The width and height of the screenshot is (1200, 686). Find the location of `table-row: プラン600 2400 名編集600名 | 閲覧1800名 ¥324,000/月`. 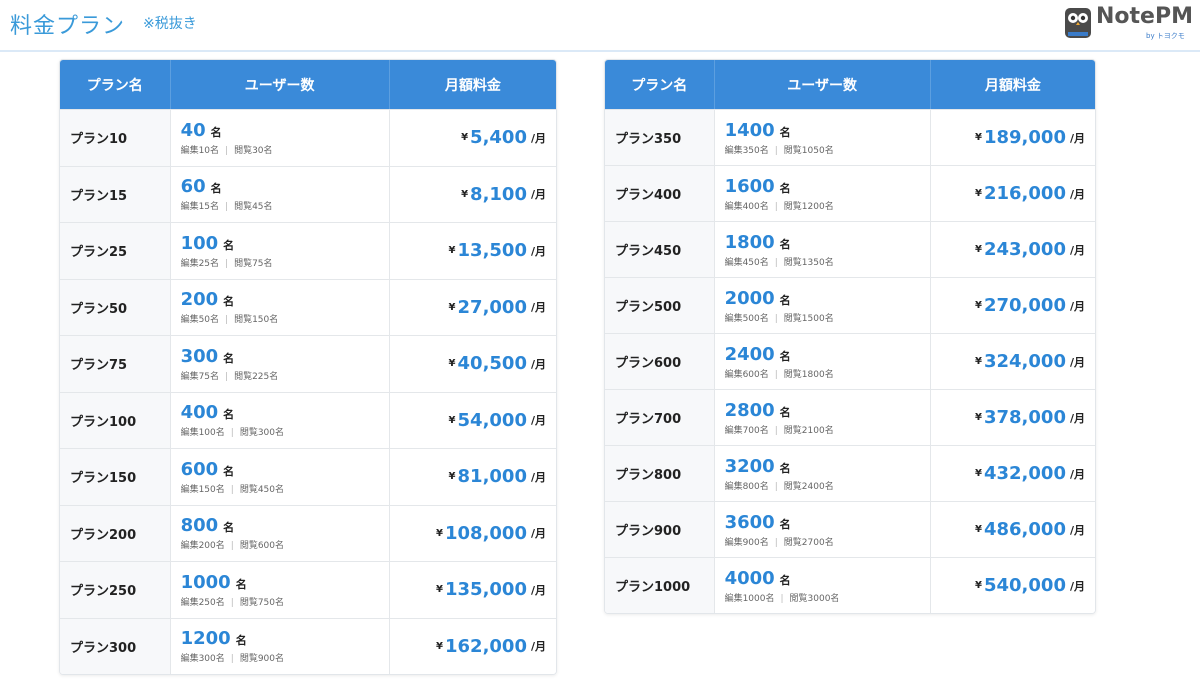

table-row: プラン600 2400 名編集600名 | 閲覧1800名 ¥324,000/月 is located at coordinates (850, 361).